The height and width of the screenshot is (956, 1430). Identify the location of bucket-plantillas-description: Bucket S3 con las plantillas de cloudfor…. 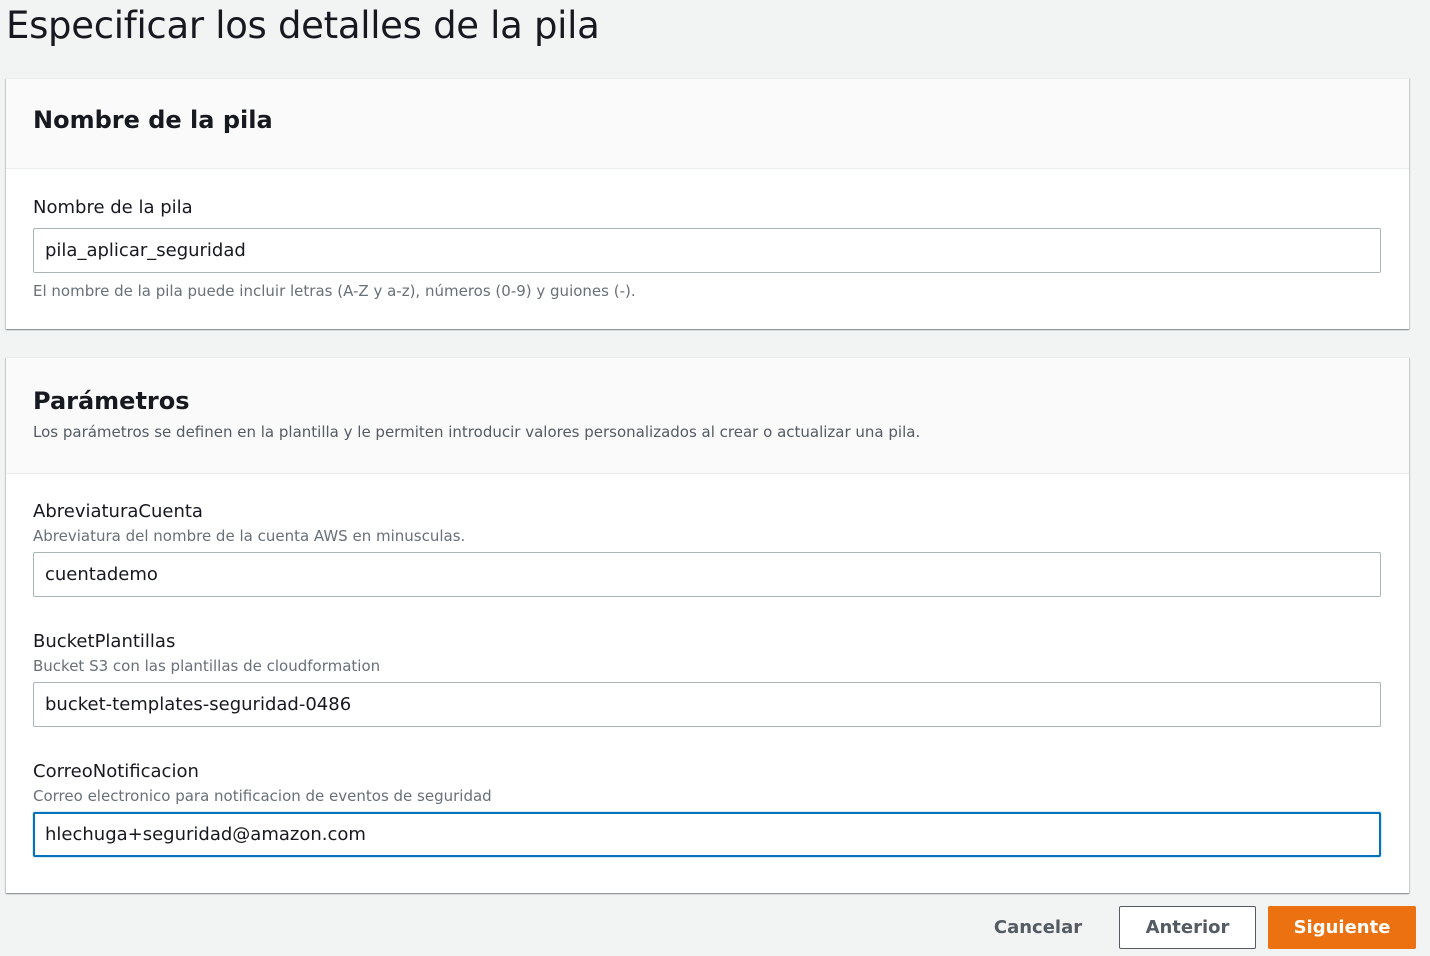
(207, 666).